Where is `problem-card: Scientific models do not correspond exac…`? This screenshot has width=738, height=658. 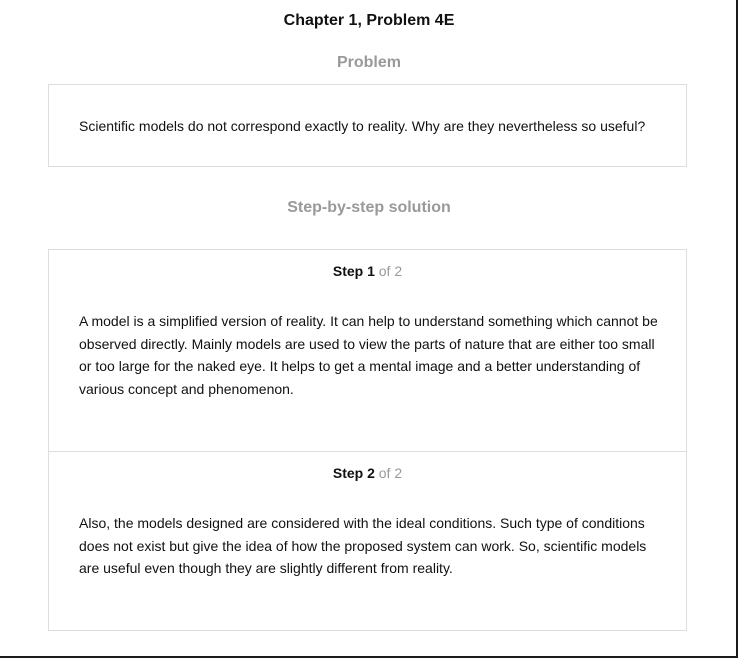
problem-card: Scientific models do not correspond exac… is located at coordinates (367, 125).